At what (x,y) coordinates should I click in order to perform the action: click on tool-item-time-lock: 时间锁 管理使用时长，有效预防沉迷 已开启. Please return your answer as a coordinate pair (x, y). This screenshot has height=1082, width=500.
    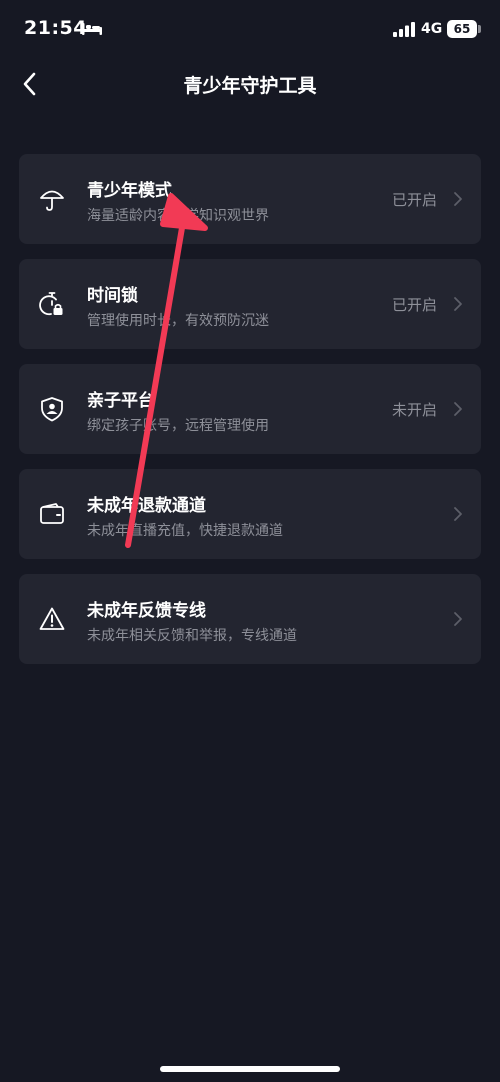
    Looking at the image, I should click on (250, 304).